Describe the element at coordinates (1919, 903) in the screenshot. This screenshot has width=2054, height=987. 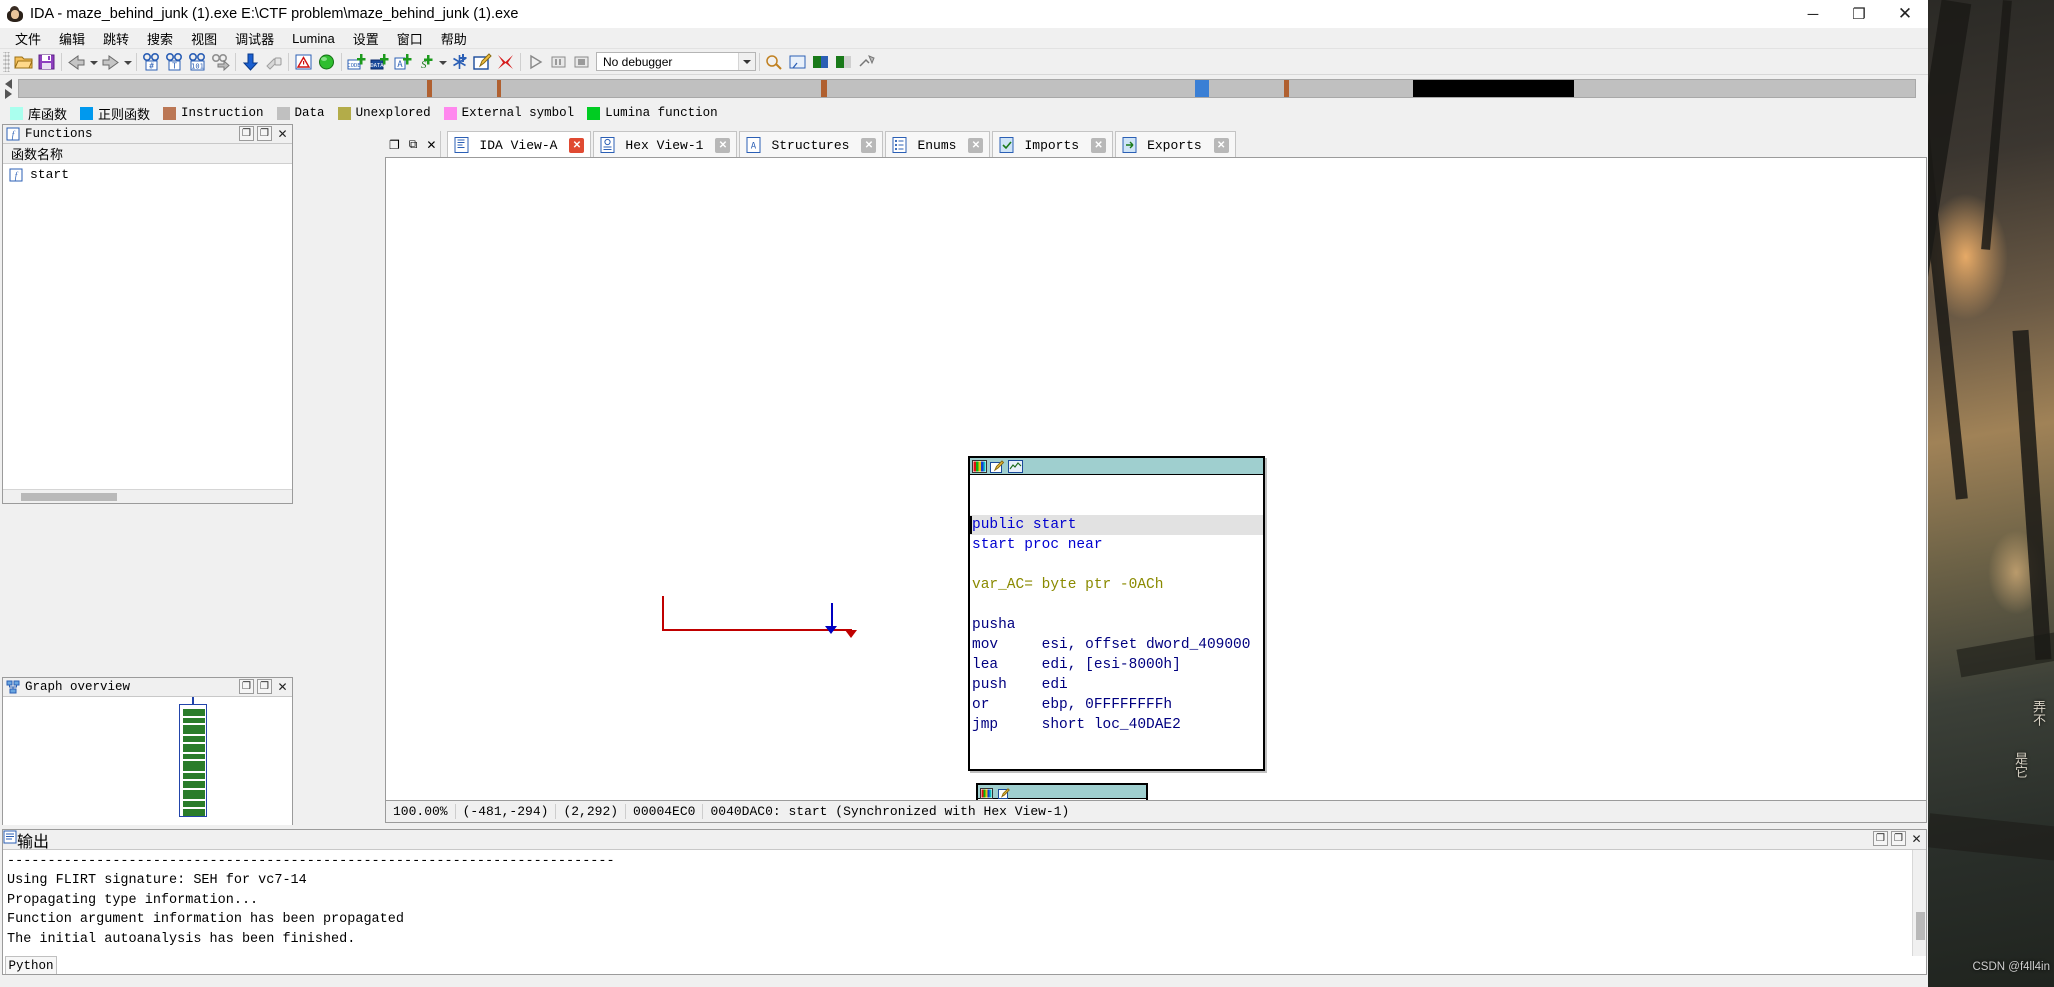
I see `output-vertical-scrollbar` at that location.